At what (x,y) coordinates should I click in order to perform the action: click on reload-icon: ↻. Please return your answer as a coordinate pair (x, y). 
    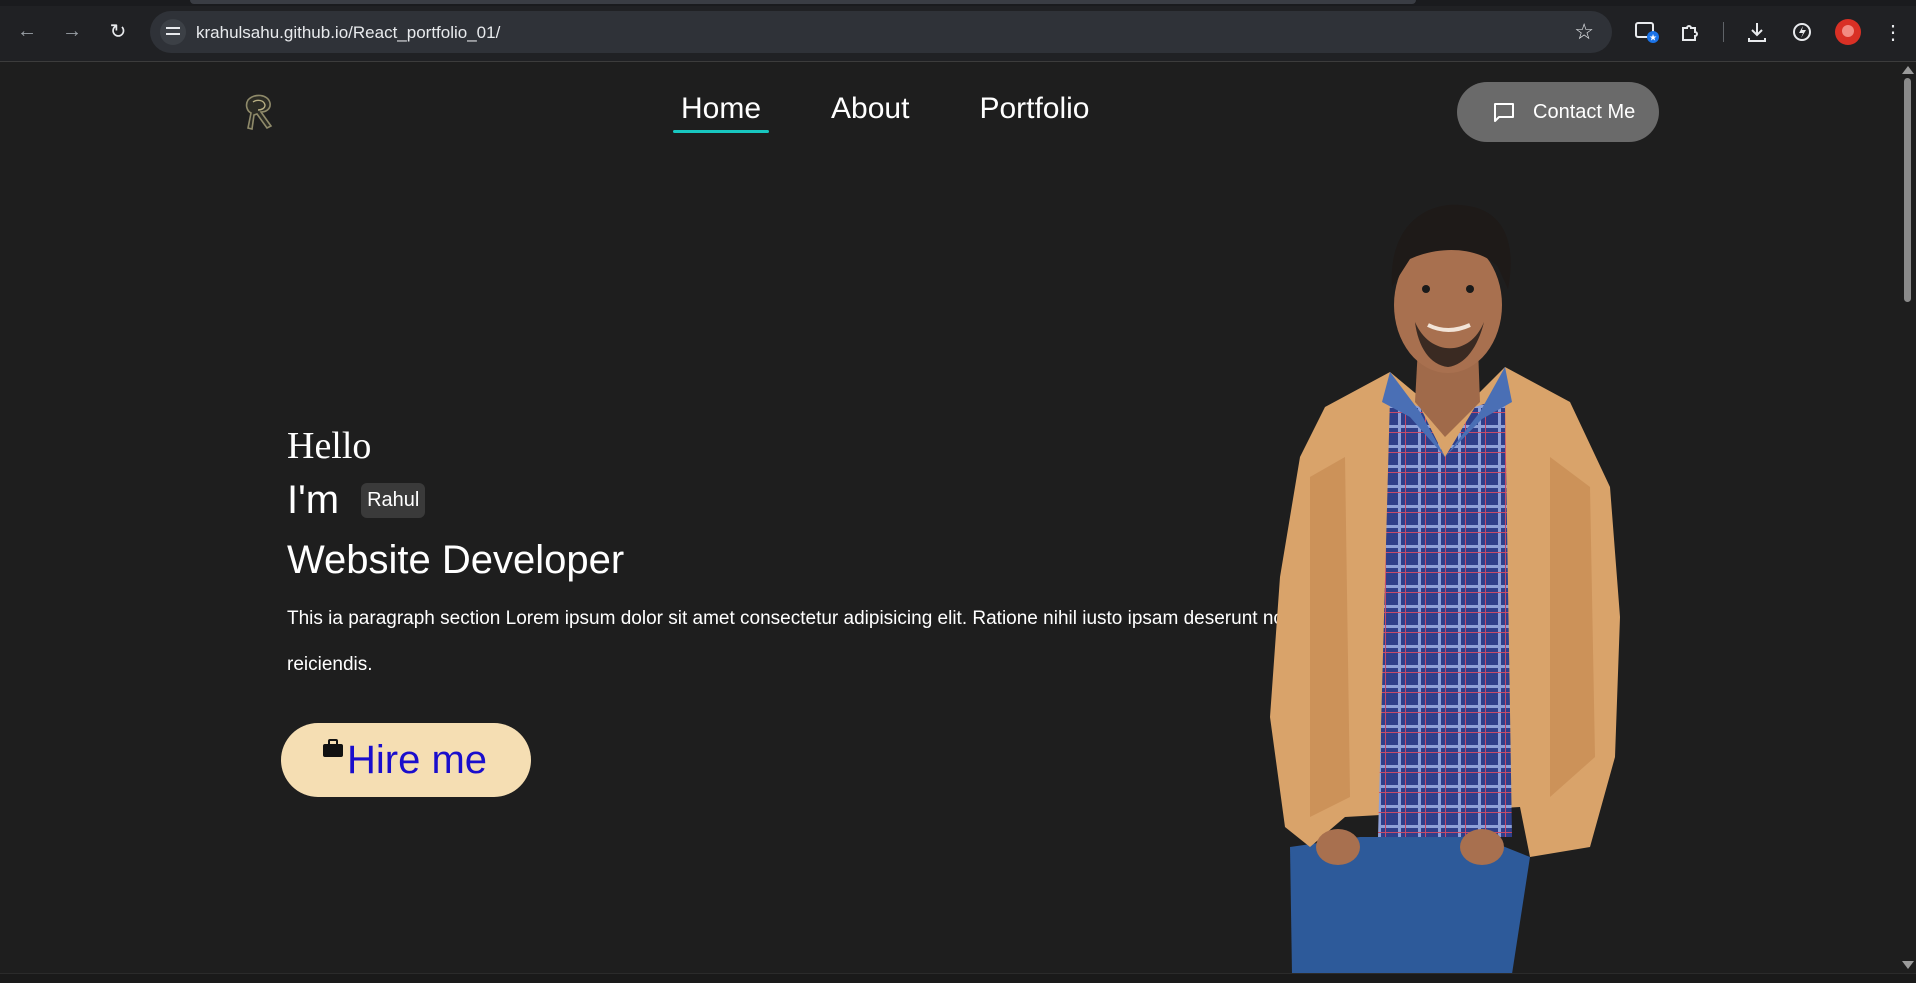
    Looking at the image, I should click on (118, 31).